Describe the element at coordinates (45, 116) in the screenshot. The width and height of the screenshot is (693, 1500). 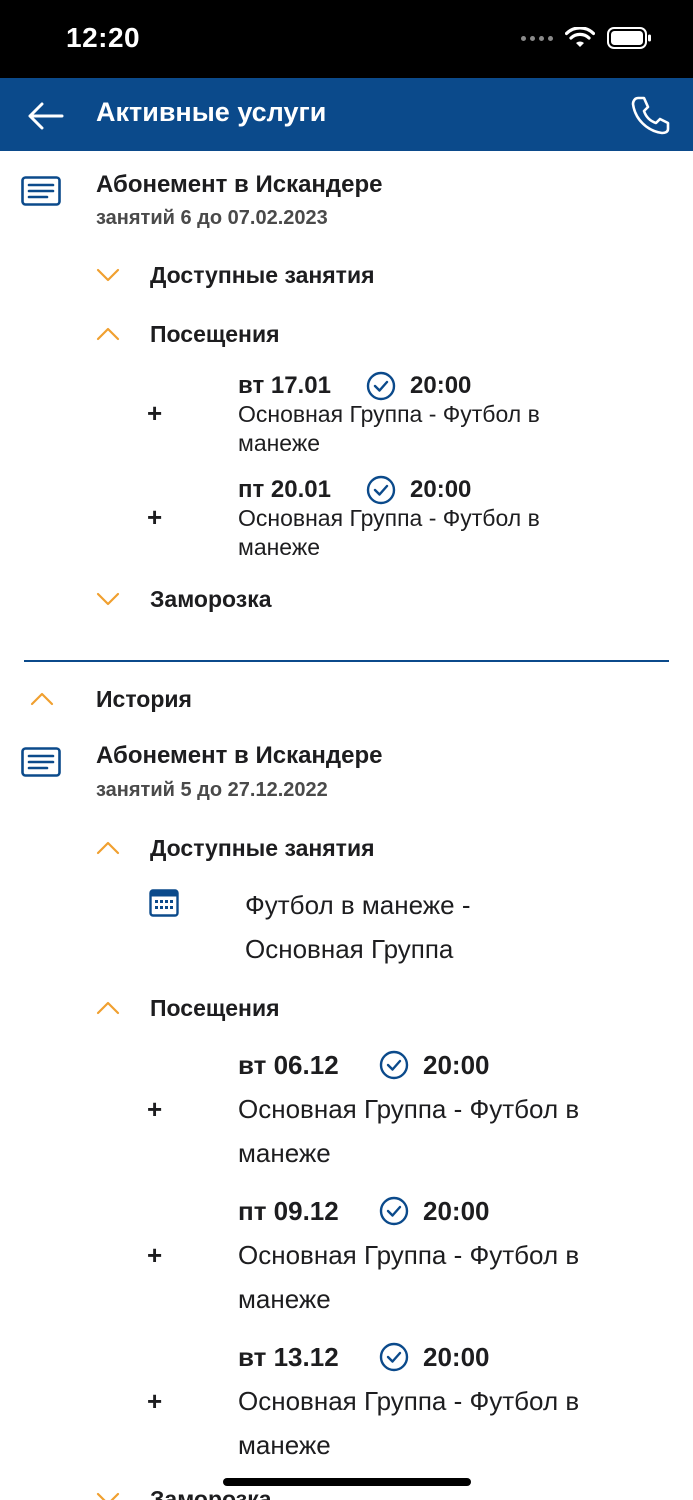
I see `back-arrow-icon` at that location.